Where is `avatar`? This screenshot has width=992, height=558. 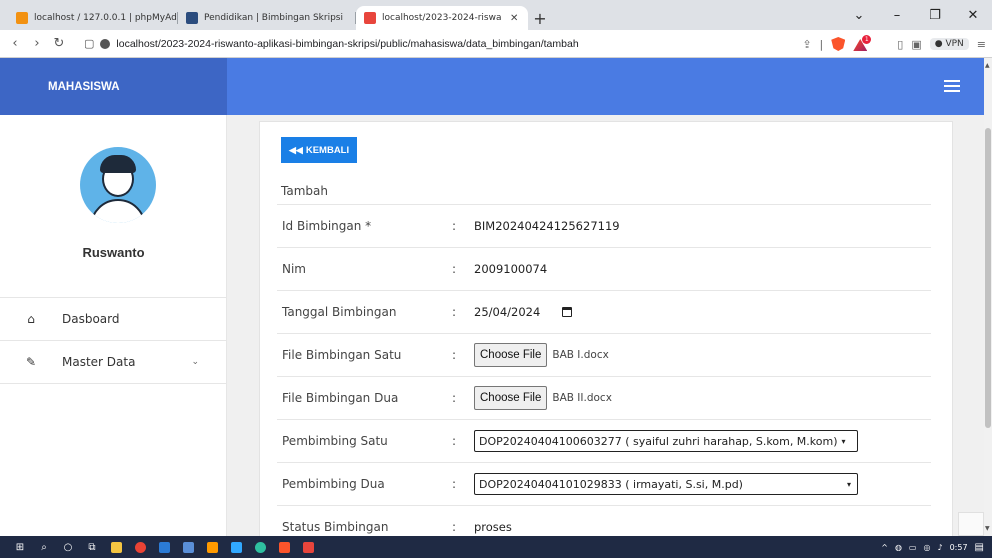 avatar is located at coordinates (118, 185).